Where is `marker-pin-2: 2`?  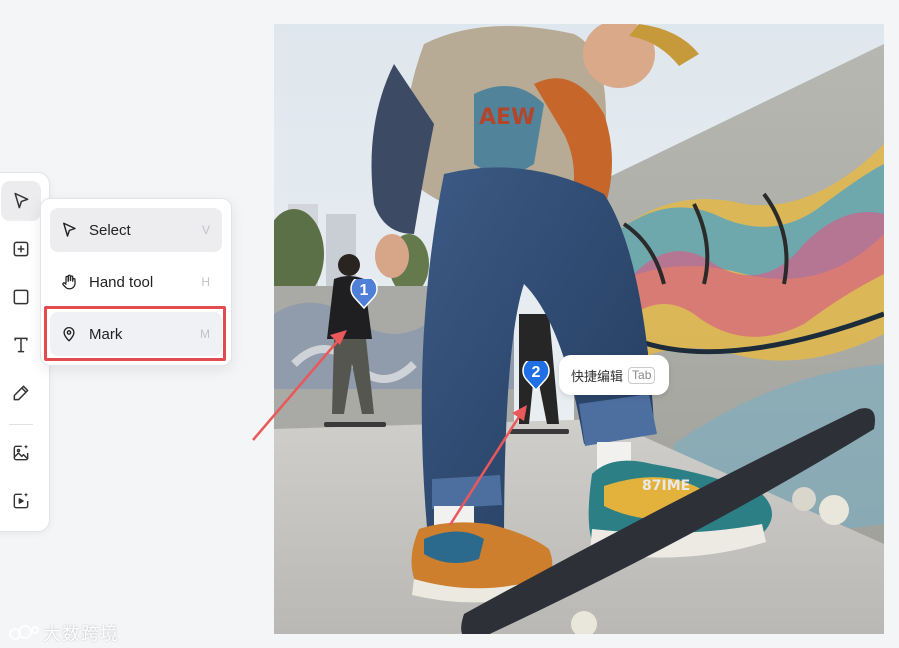
marker-pin-2: 2 is located at coordinates (536, 374).